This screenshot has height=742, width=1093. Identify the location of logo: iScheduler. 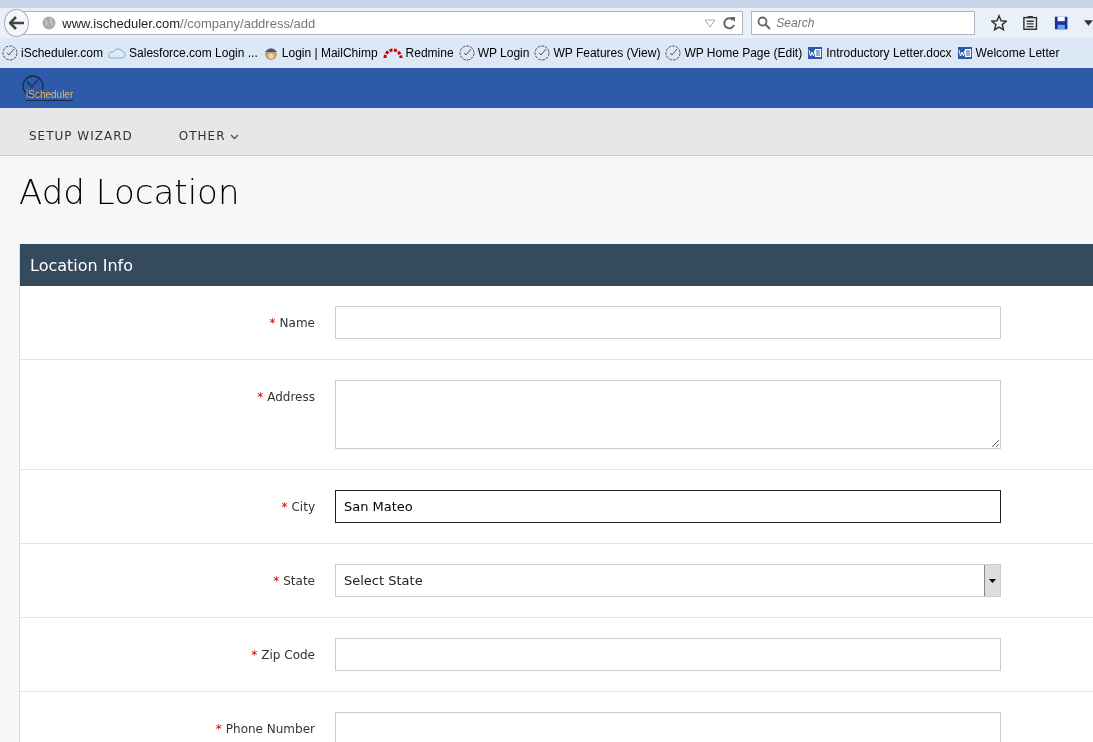
(48, 88).